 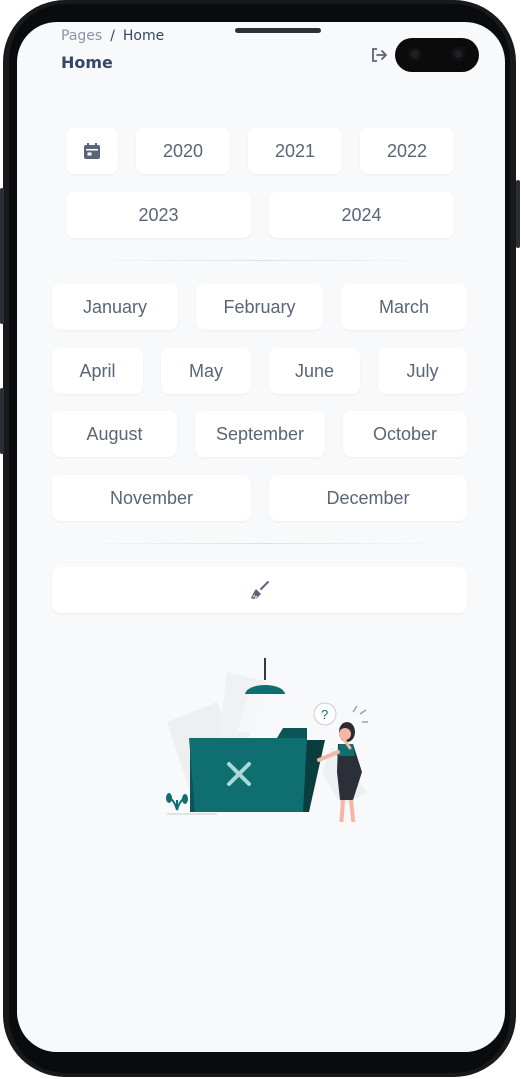 What do you see at coordinates (295, 151) in the screenshot?
I see `year-button-2021: 2021` at bounding box center [295, 151].